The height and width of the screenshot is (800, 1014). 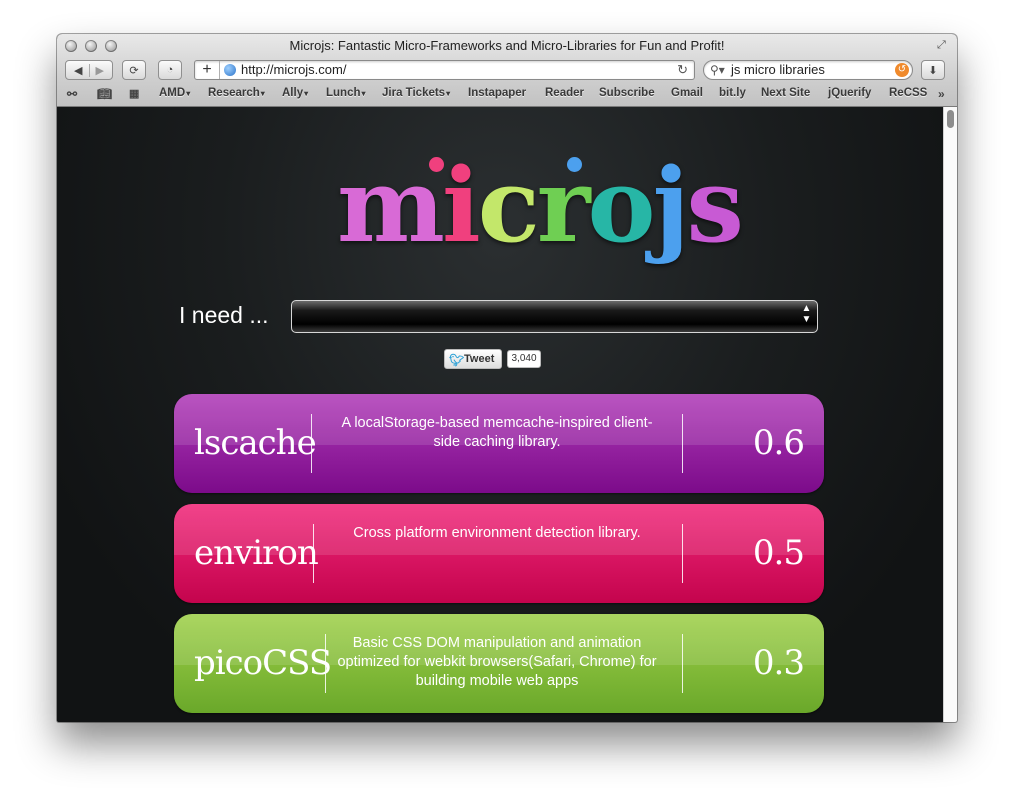 I want to click on library-size: 0.5 kB, so click(x=778, y=553).